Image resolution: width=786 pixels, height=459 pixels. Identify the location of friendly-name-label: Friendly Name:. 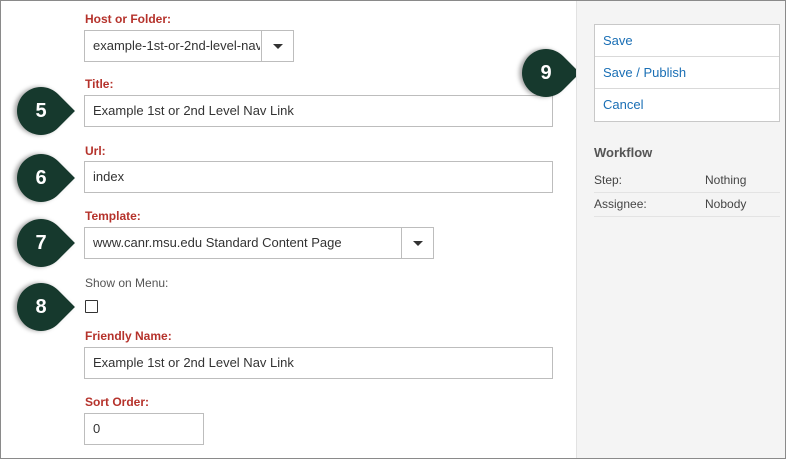
(128, 336).